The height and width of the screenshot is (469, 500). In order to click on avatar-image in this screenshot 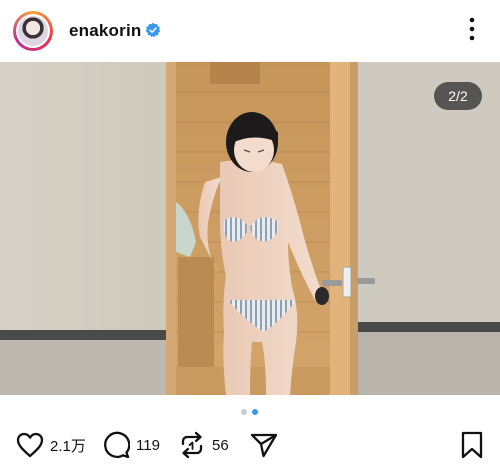, I will do `click(33, 31)`.